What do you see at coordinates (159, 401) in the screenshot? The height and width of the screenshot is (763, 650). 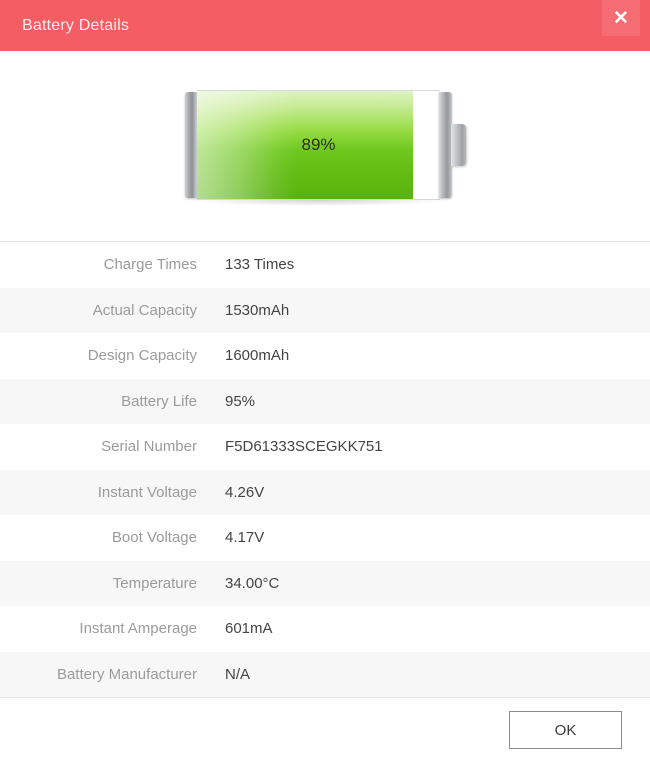 I see `detail-label: Battery Life` at bounding box center [159, 401].